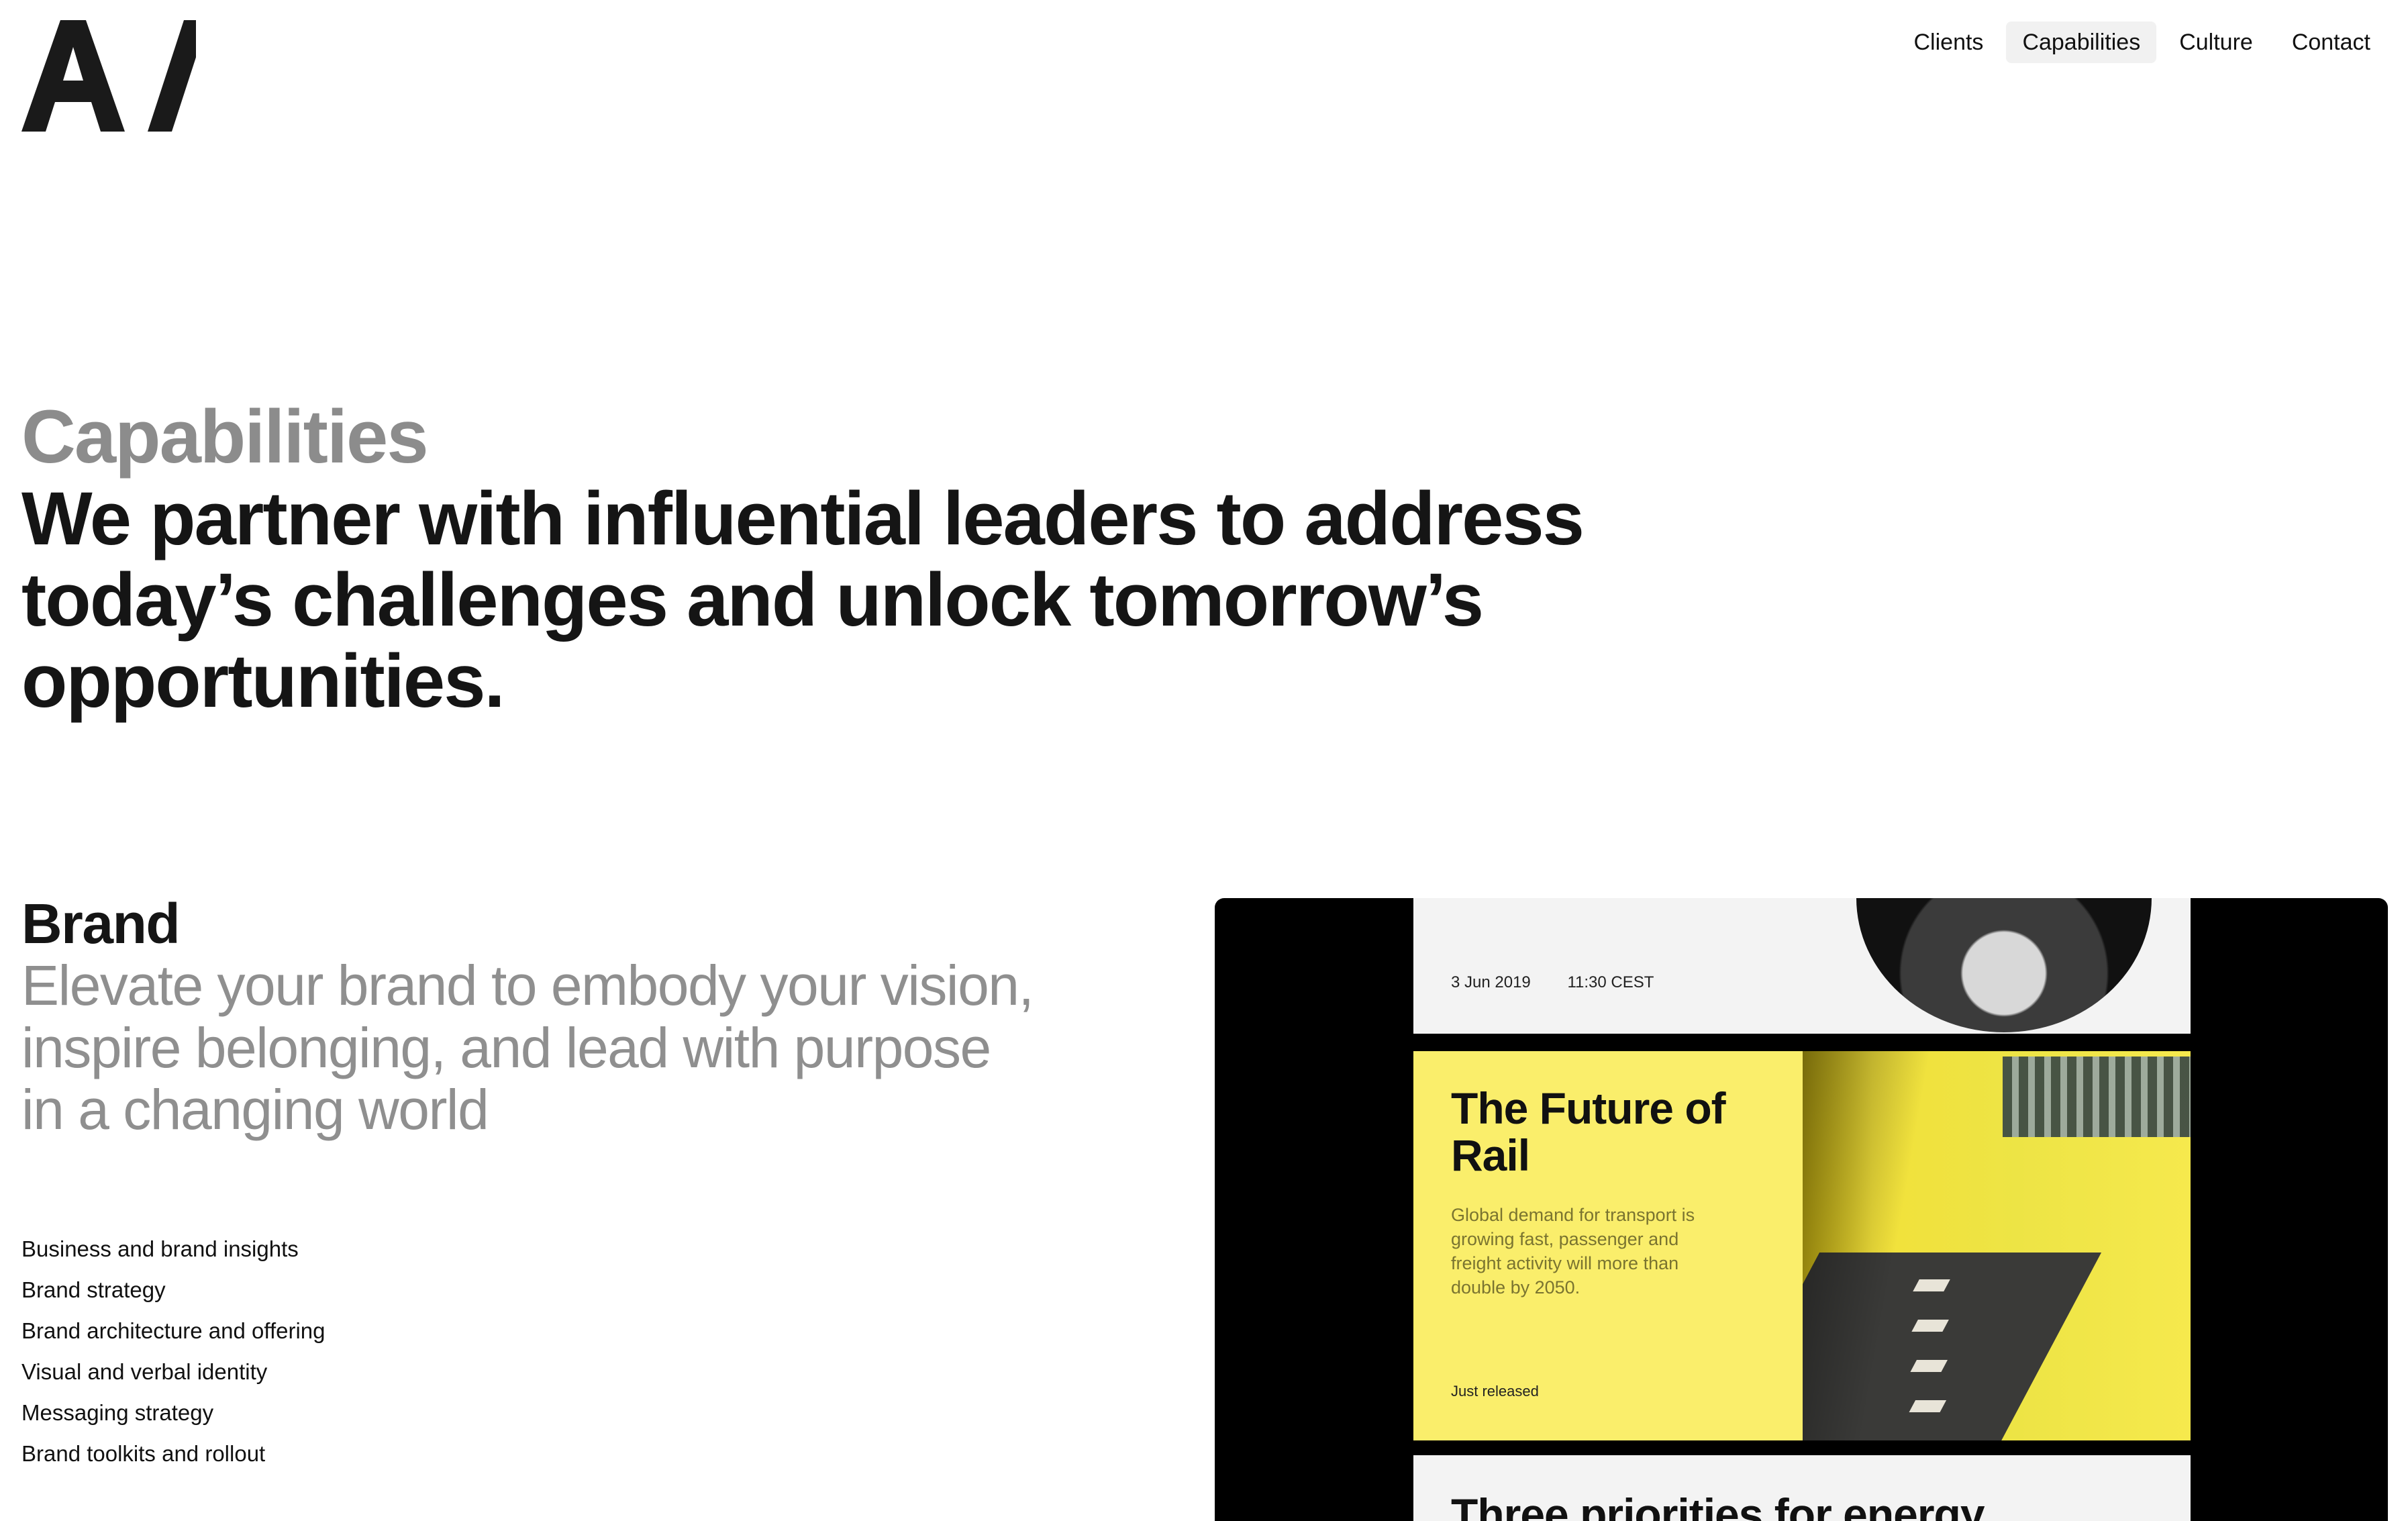 Image resolution: width=2408 pixels, height=1521 pixels. What do you see at coordinates (2216, 42) in the screenshot?
I see `nav-culture: Culture` at bounding box center [2216, 42].